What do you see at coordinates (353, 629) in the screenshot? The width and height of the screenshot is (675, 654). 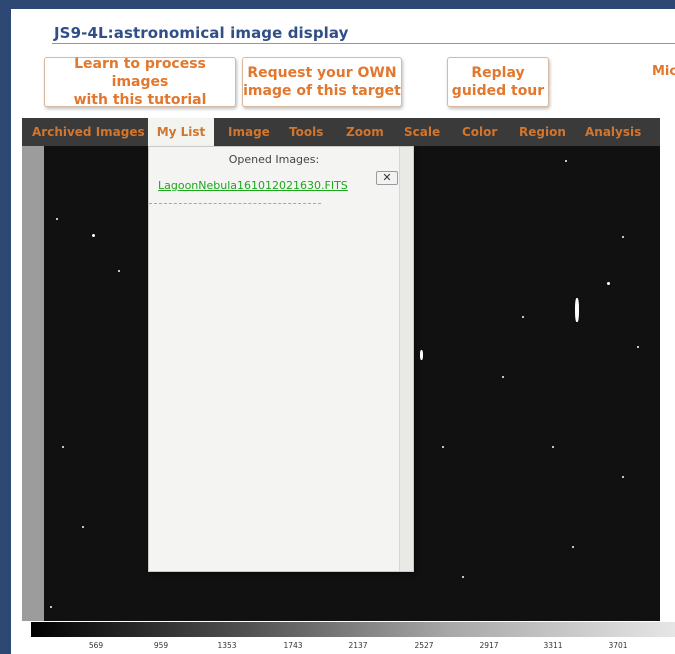 I see `colorbar` at bounding box center [353, 629].